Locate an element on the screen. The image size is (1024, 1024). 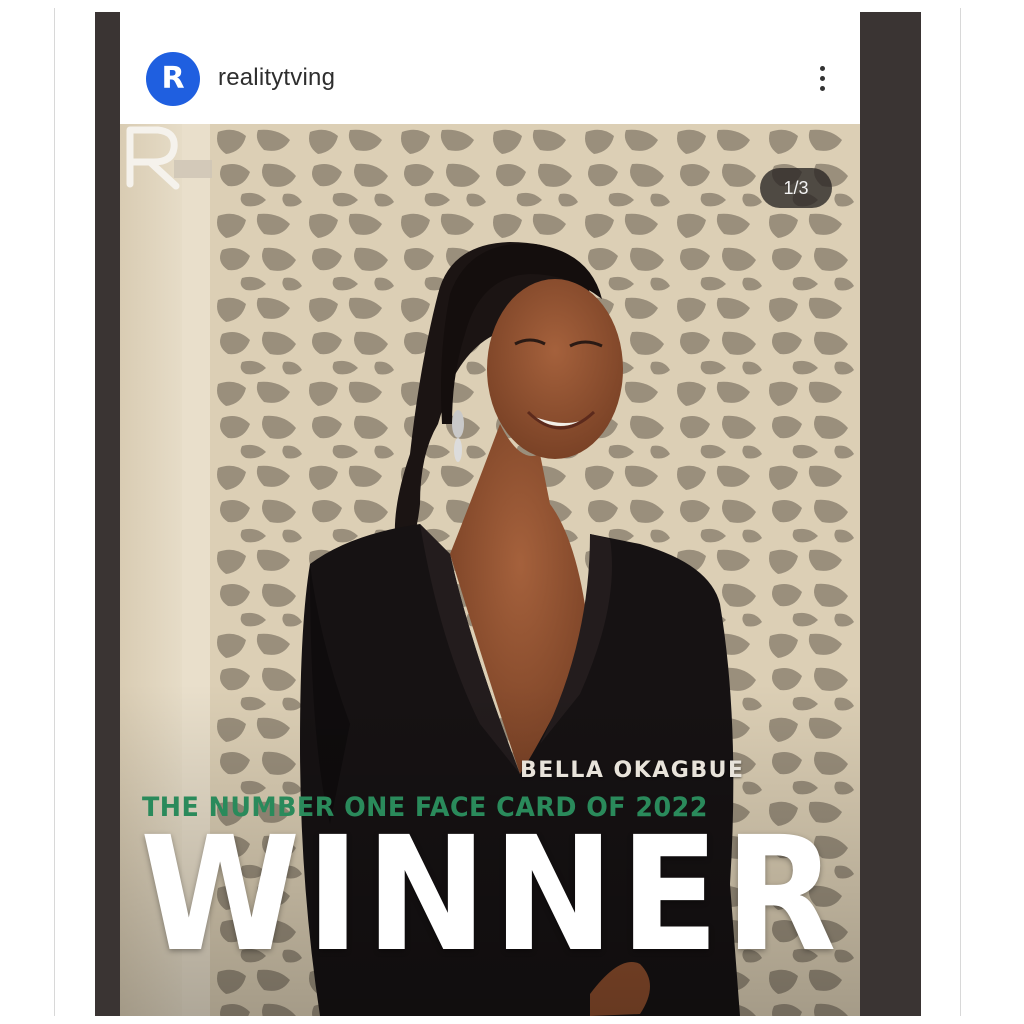
name-caption: BELLA OKAGBUE is located at coordinates (632, 770).